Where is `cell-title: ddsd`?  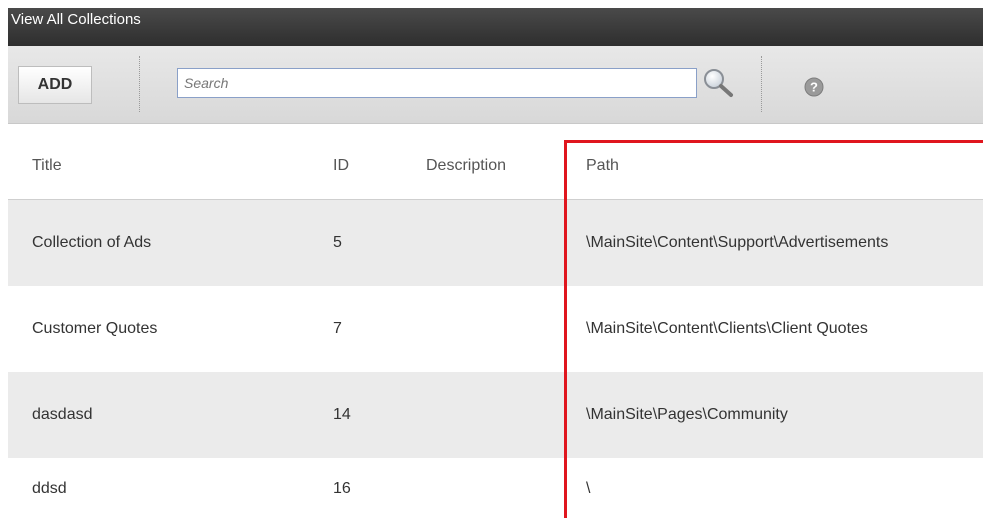
cell-title: ddsd is located at coordinates (49, 488).